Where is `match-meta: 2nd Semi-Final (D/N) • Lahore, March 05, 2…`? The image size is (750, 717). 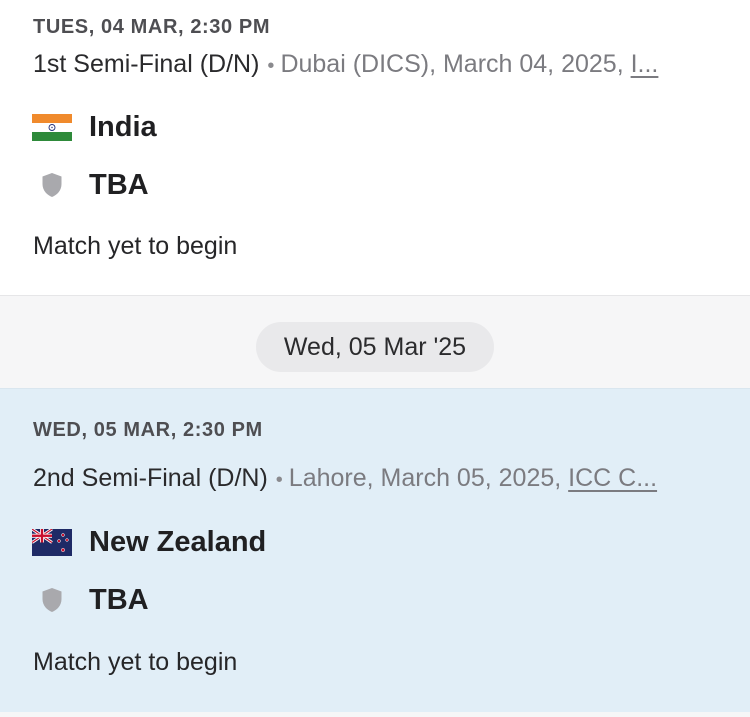
match-meta: 2nd Semi-Final (D/N) • Lahore, March 05, 2… is located at coordinates (378, 479).